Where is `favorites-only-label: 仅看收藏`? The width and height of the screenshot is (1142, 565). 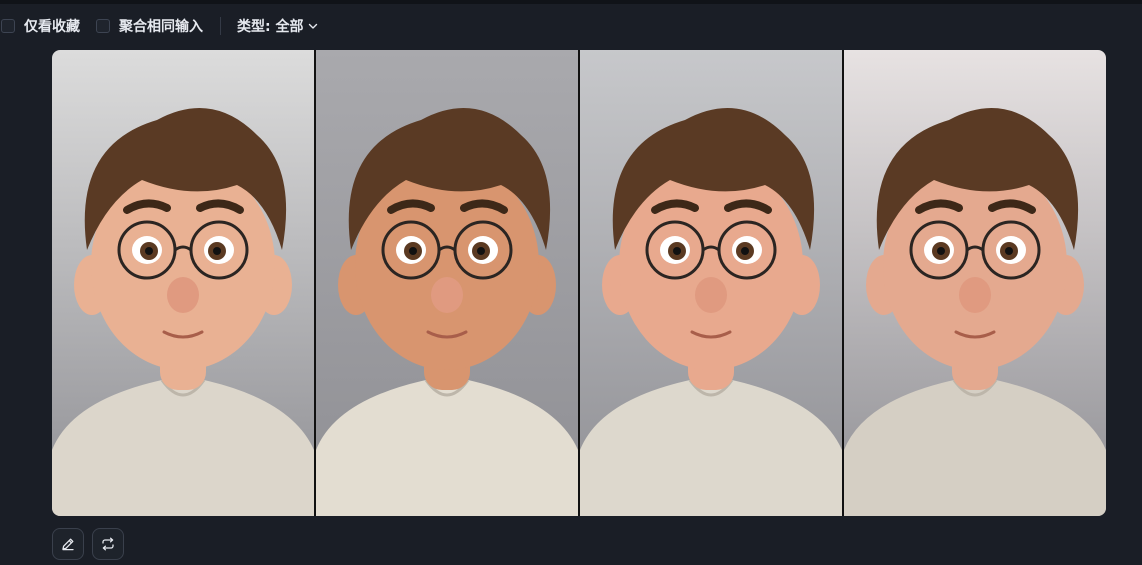
favorites-only-label: 仅看收藏 is located at coordinates (52, 27).